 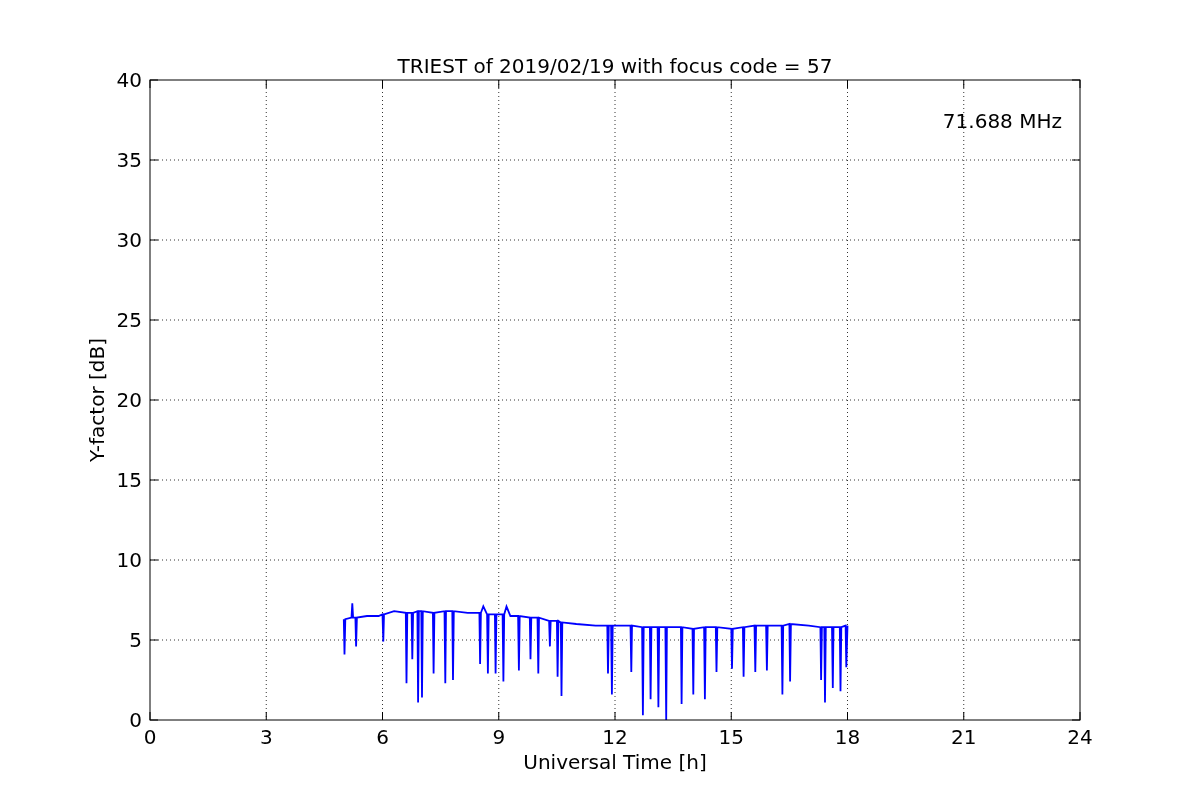 I want to click on y-tick-label: 20, so click(x=129, y=400).